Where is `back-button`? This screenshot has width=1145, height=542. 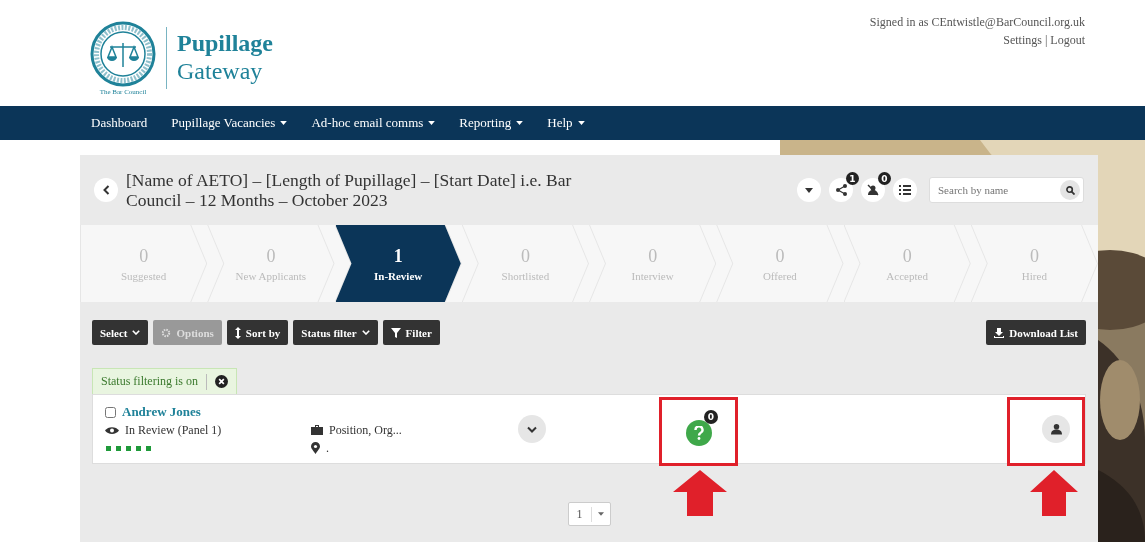
back-button is located at coordinates (106, 190).